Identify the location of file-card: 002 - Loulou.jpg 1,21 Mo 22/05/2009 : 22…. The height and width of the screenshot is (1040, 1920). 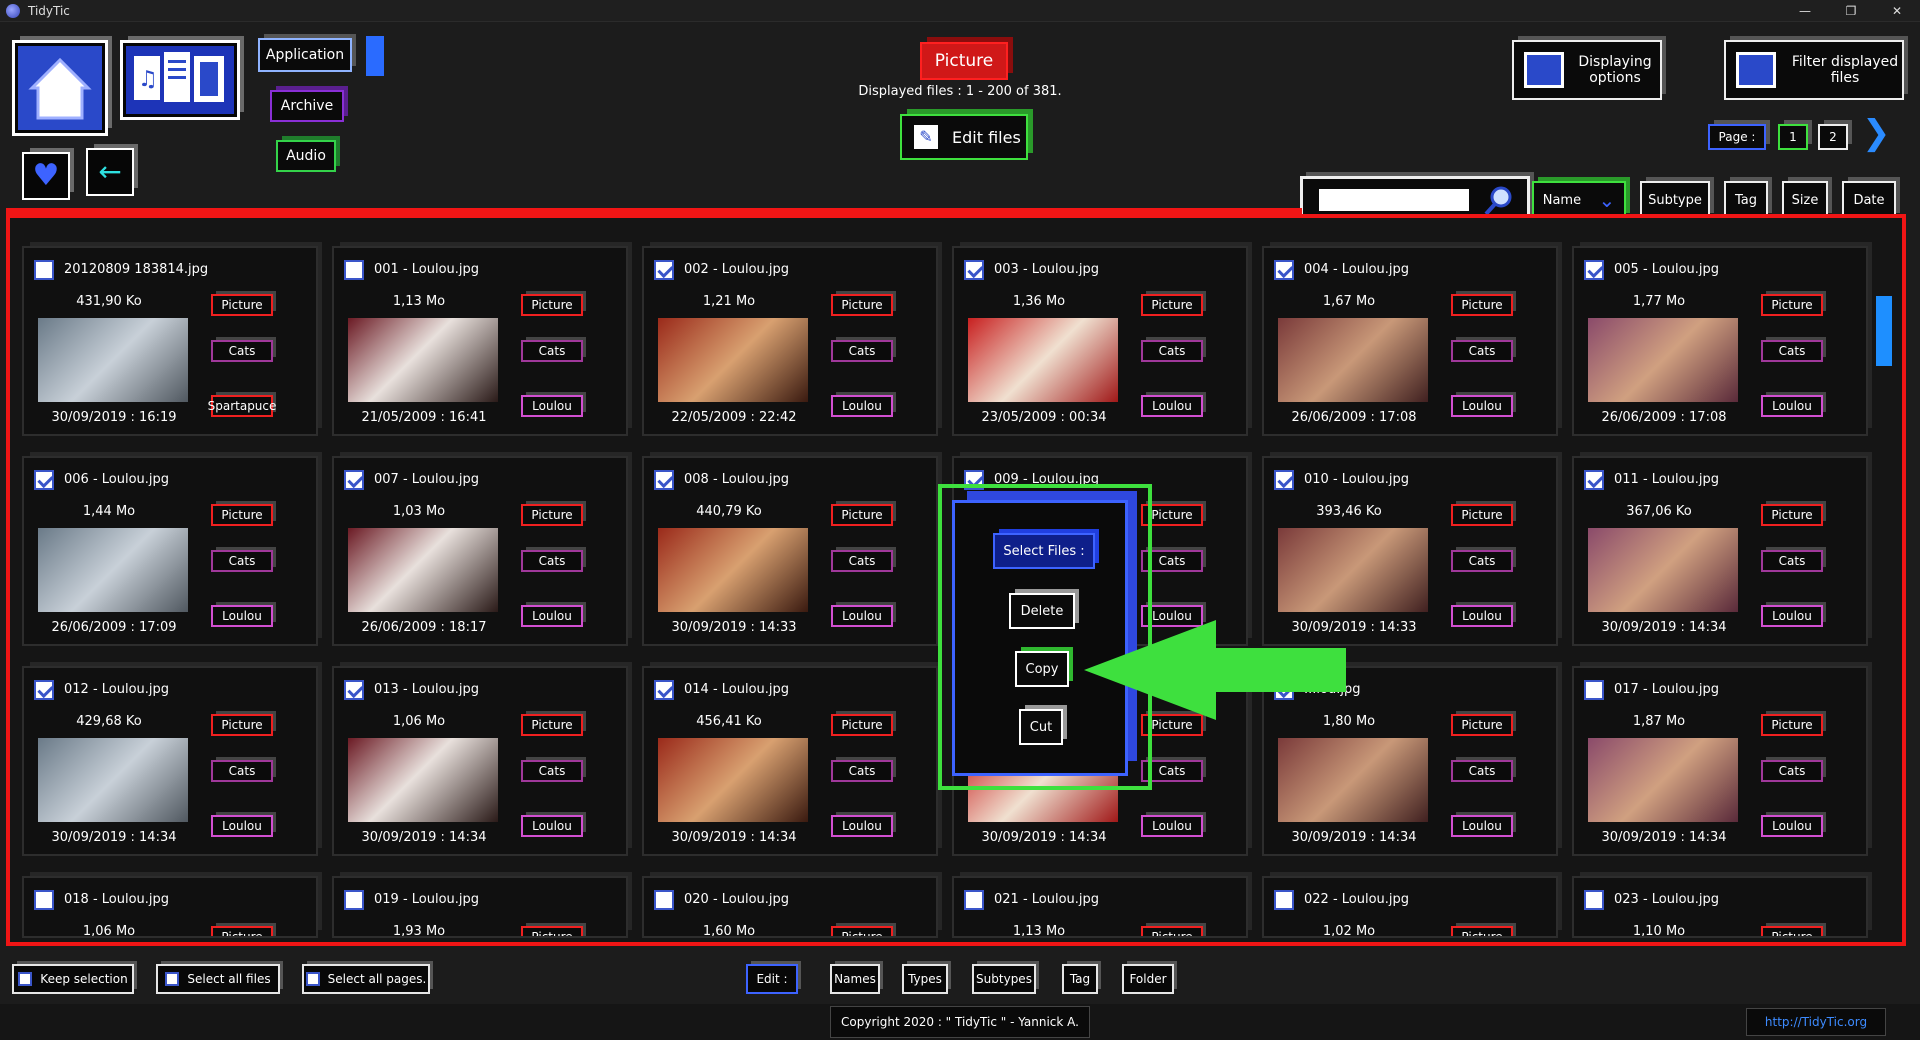
(790, 341).